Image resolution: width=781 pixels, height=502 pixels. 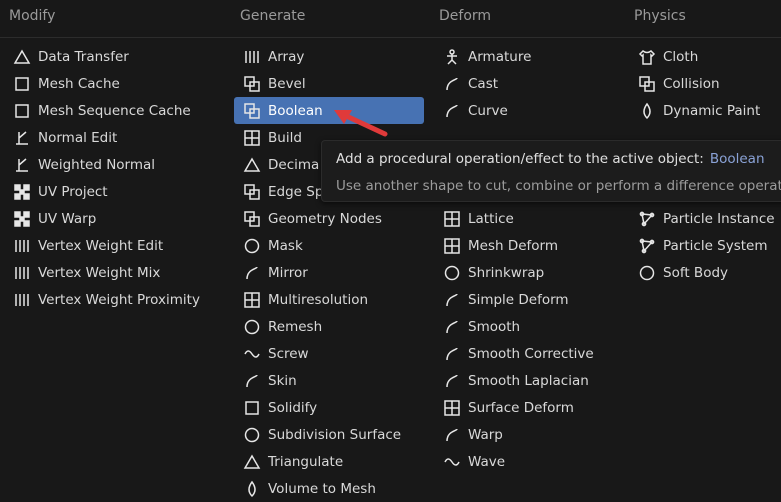 What do you see at coordinates (22, 138) in the screenshot?
I see `normal-edit-icon` at bounding box center [22, 138].